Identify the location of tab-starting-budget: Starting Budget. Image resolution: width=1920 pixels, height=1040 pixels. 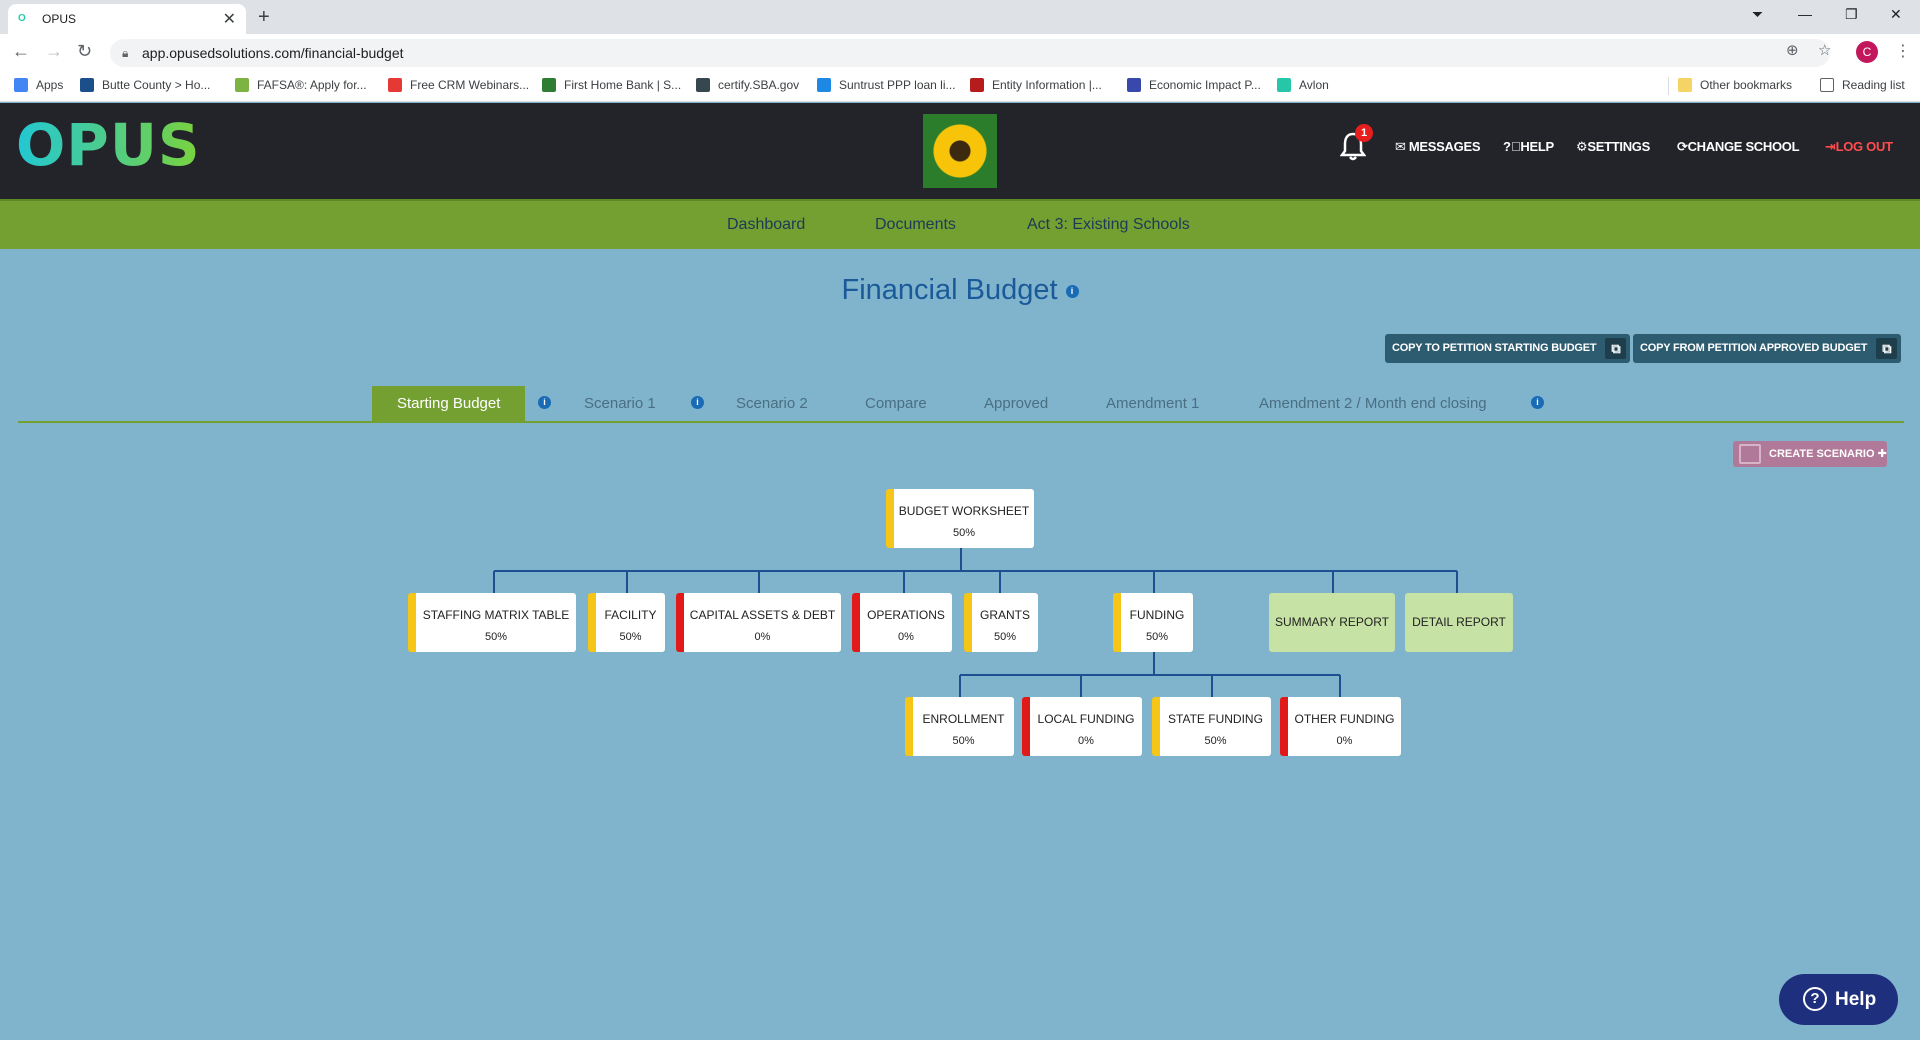
(449, 403).